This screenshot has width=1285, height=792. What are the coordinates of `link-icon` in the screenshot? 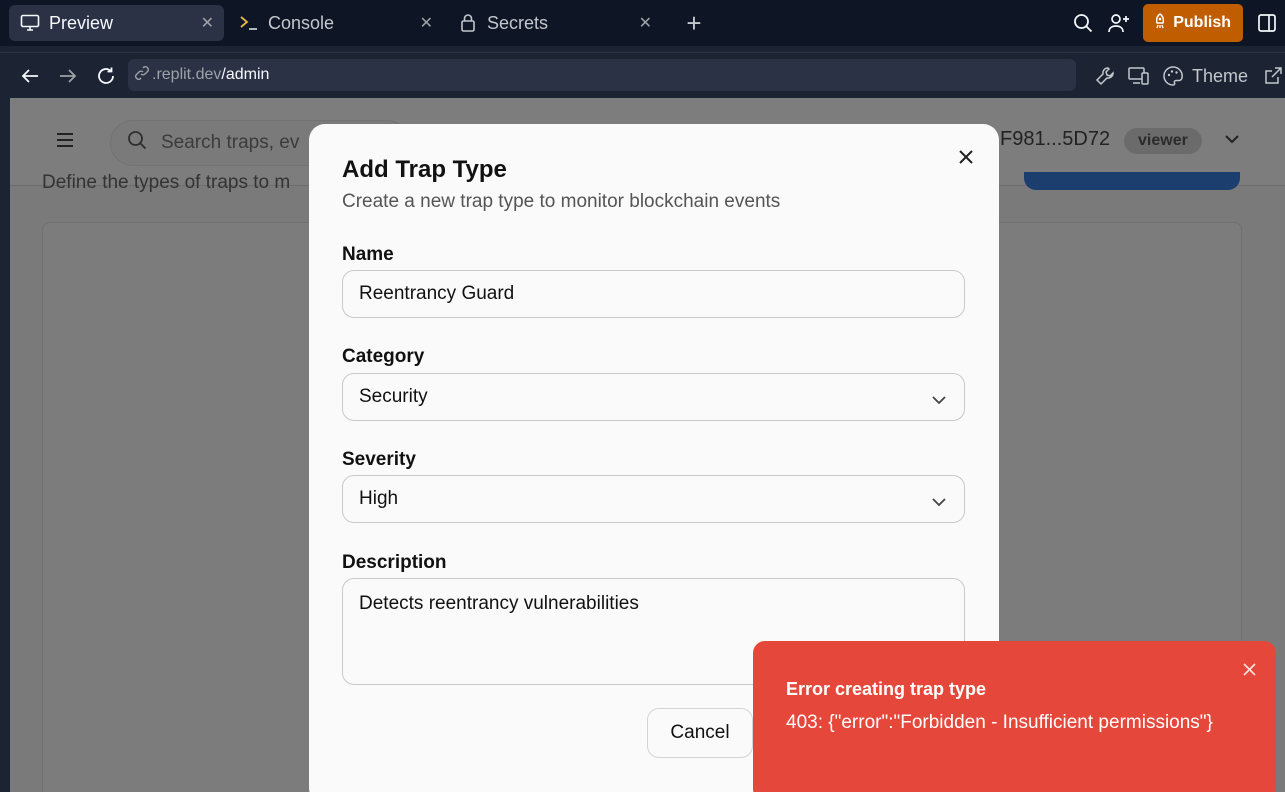 It's located at (142, 75).